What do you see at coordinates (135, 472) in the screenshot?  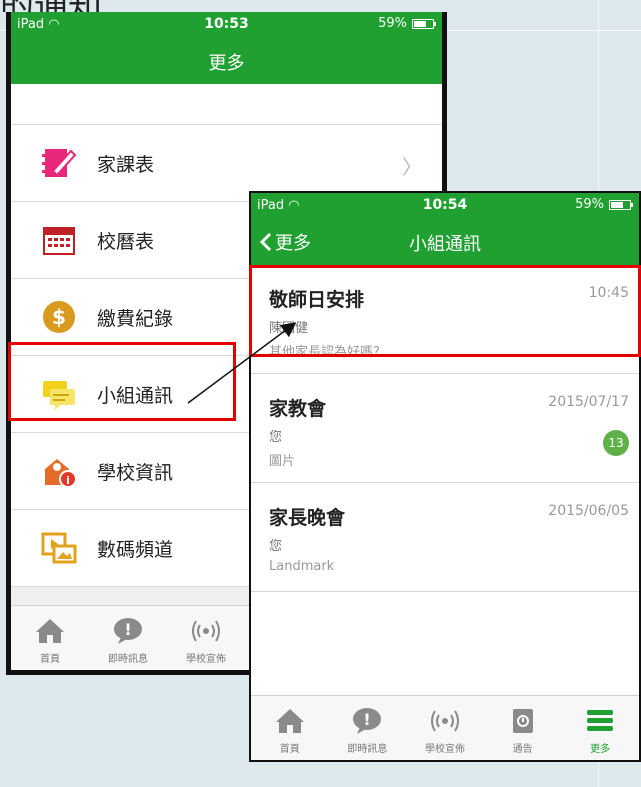 I see `menu-label-school-info: 學校資訊` at bounding box center [135, 472].